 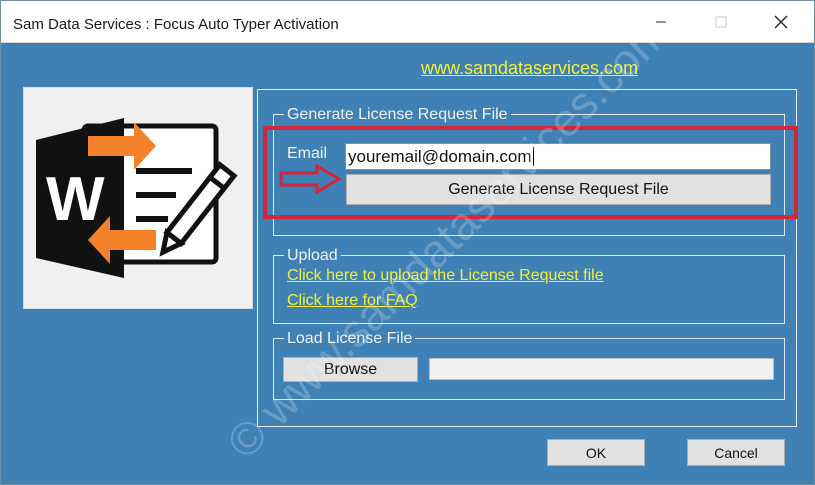 I want to click on word-auto-typer-logo-icon: W, so click(x=137, y=198).